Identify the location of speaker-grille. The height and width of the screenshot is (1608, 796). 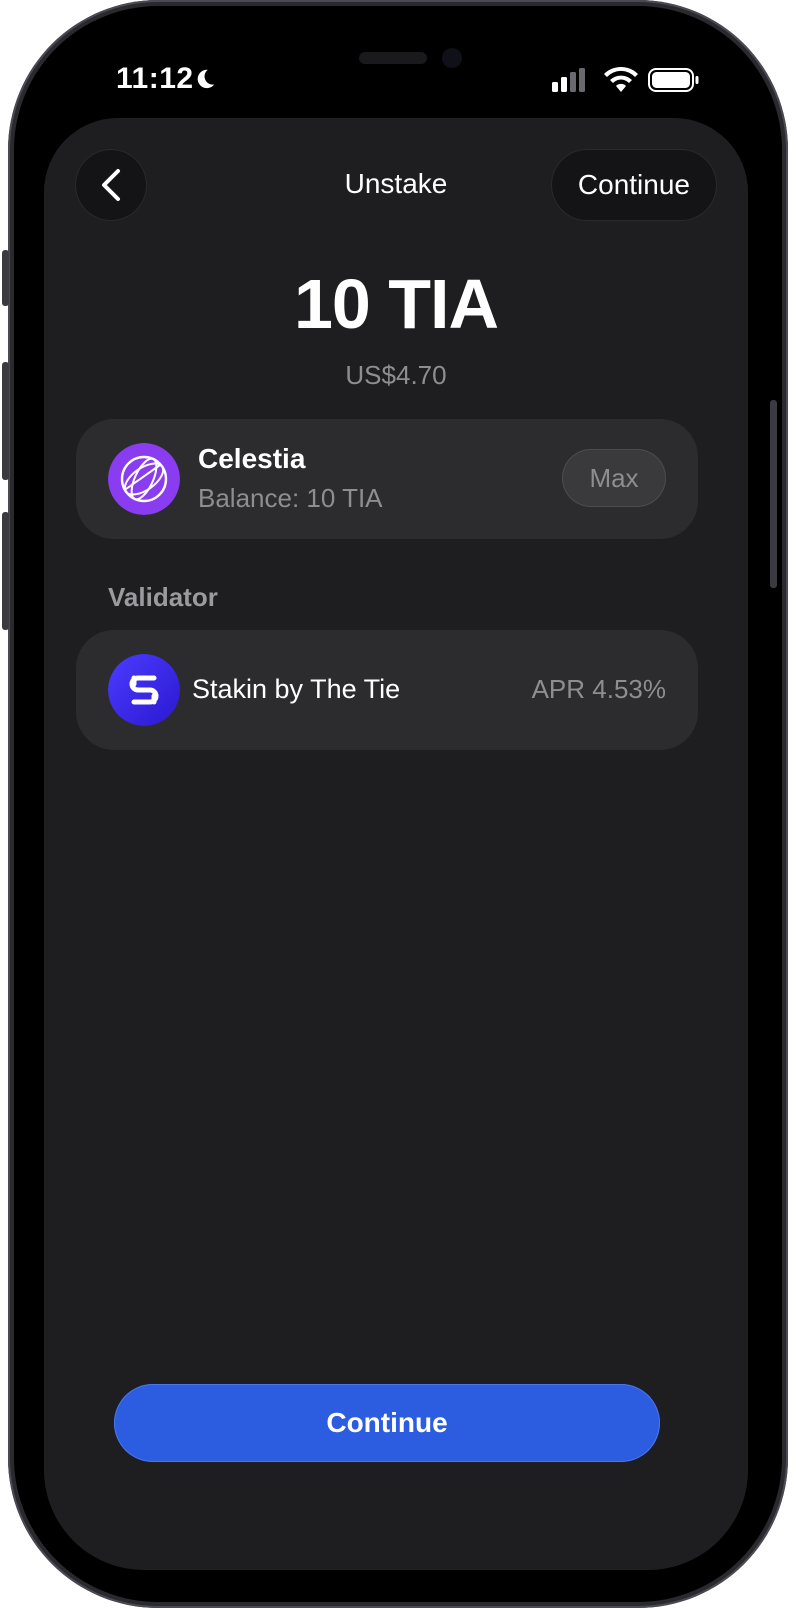
(393, 58).